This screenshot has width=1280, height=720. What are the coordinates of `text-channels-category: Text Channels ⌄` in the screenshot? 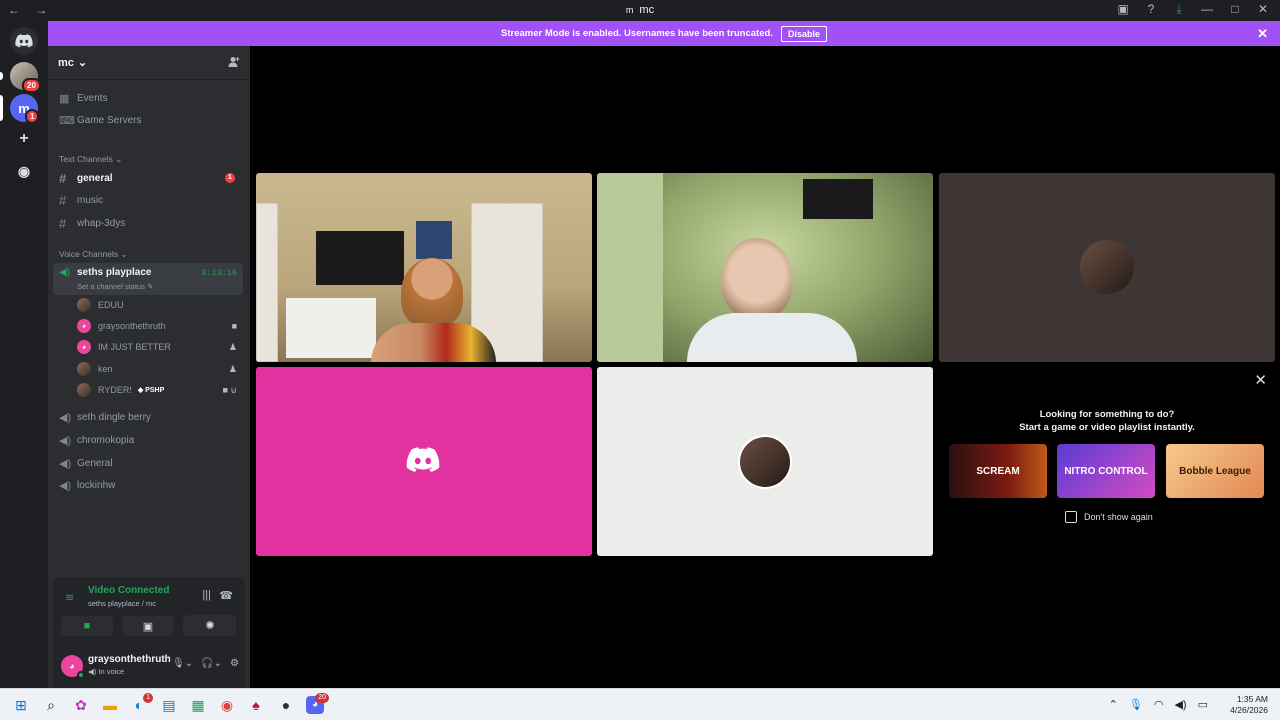 It's located at (90, 159).